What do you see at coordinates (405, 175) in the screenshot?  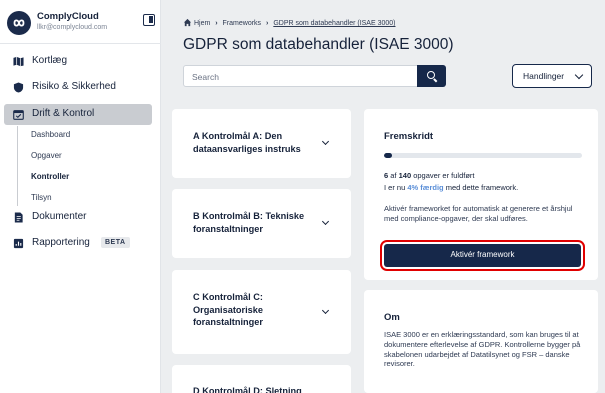 I see `progress-total: 140` at bounding box center [405, 175].